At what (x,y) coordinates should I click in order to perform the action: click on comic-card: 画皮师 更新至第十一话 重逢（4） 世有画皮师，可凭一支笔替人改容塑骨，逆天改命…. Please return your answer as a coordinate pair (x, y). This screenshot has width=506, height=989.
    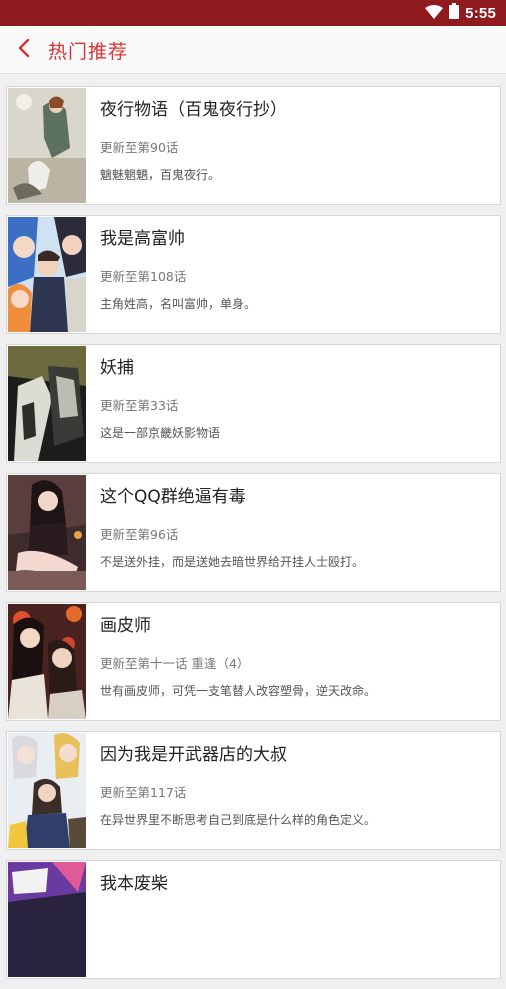
    Looking at the image, I should click on (253, 661).